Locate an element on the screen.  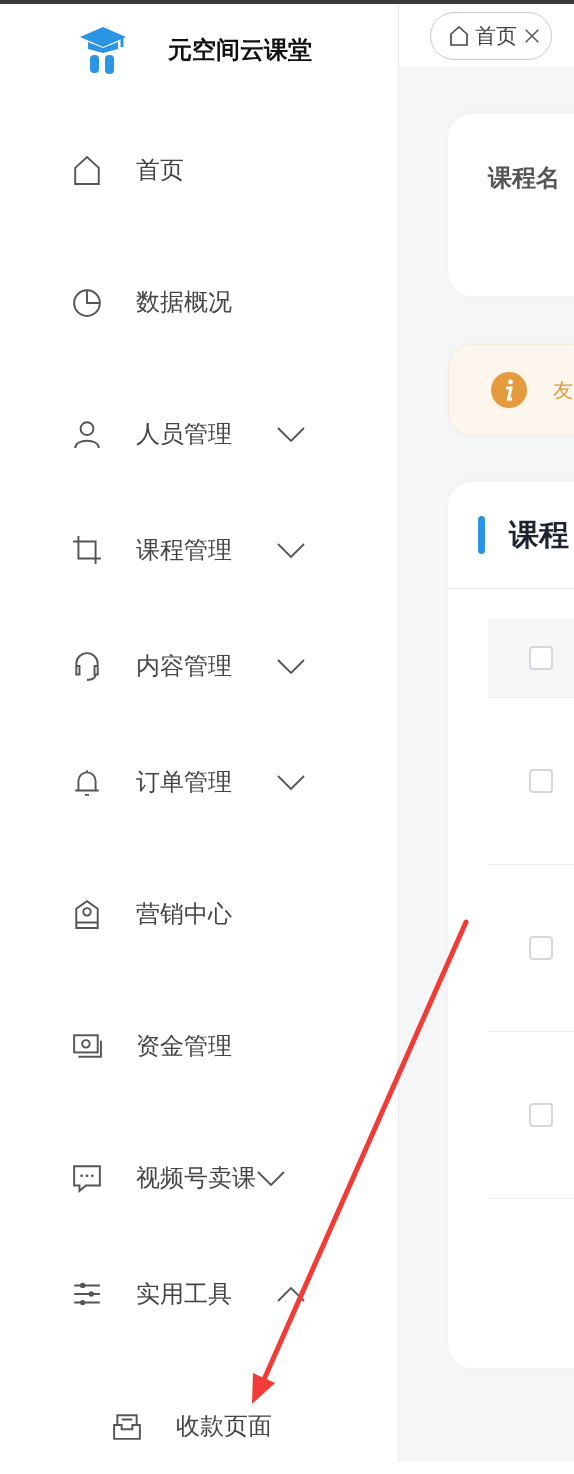
sidebar-item: 资金管理 is located at coordinates (199, 1046).